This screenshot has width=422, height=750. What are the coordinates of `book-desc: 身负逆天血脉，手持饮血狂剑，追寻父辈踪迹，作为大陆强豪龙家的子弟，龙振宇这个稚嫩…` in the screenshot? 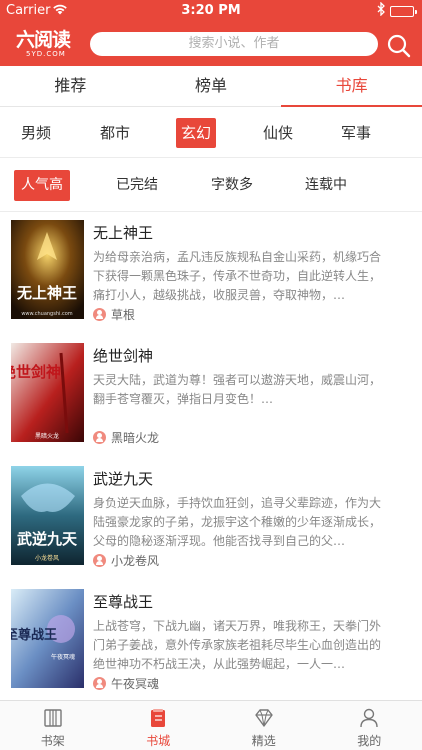 It's located at (237, 522).